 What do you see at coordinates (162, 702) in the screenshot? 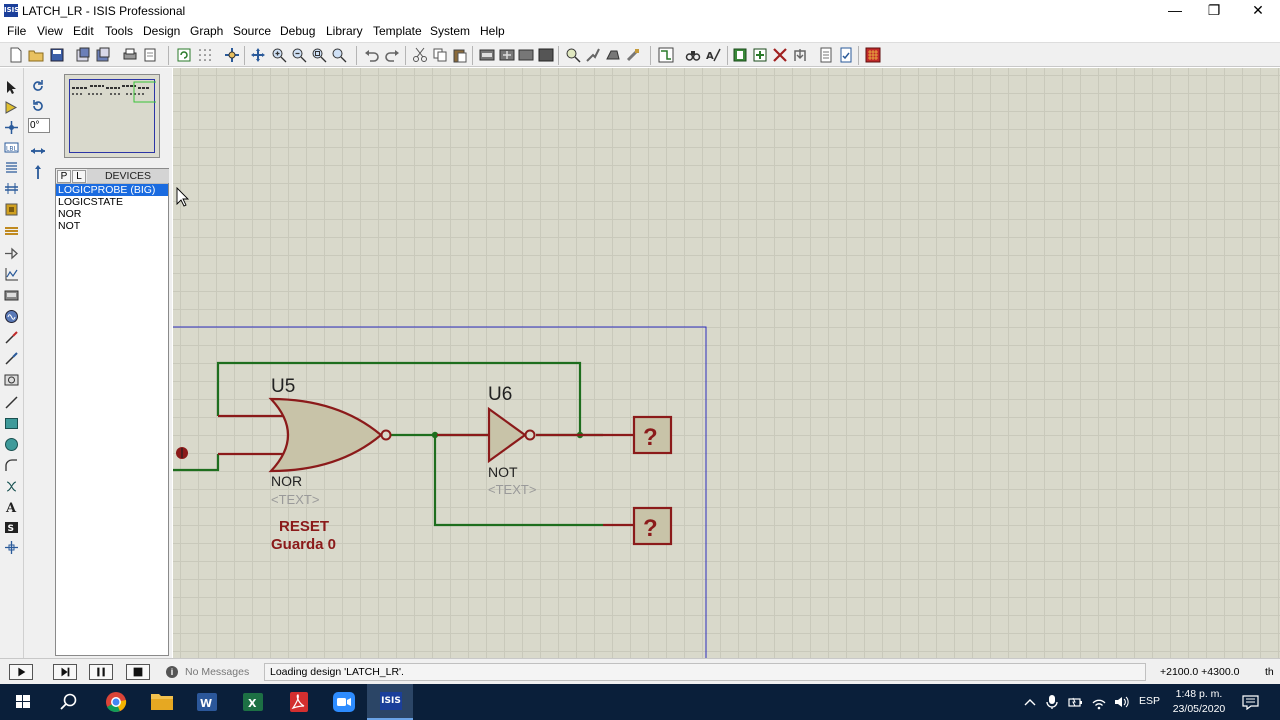
I see `file-explorer-icon` at bounding box center [162, 702].